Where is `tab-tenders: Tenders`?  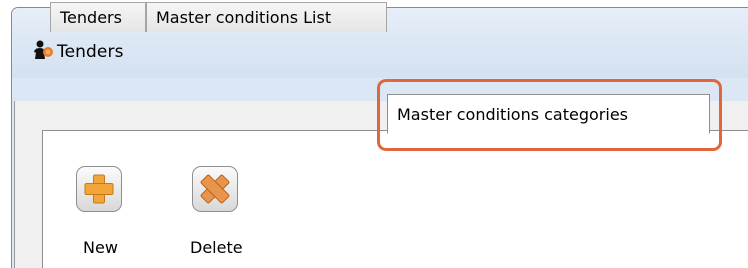 tab-tenders: Tenders is located at coordinates (98, 17).